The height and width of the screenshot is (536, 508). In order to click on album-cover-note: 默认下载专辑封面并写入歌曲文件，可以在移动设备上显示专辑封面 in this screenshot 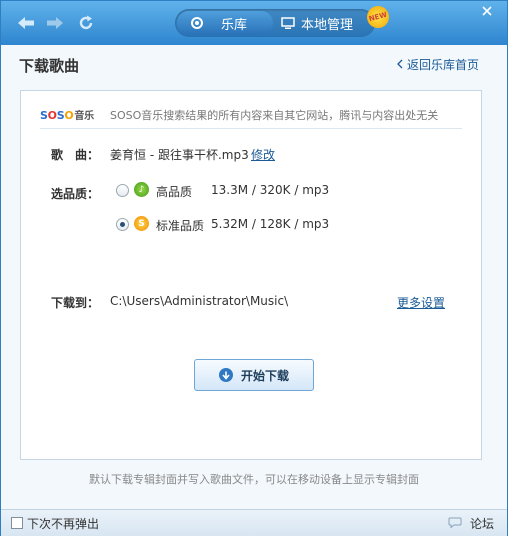, I will do `click(254, 479)`.